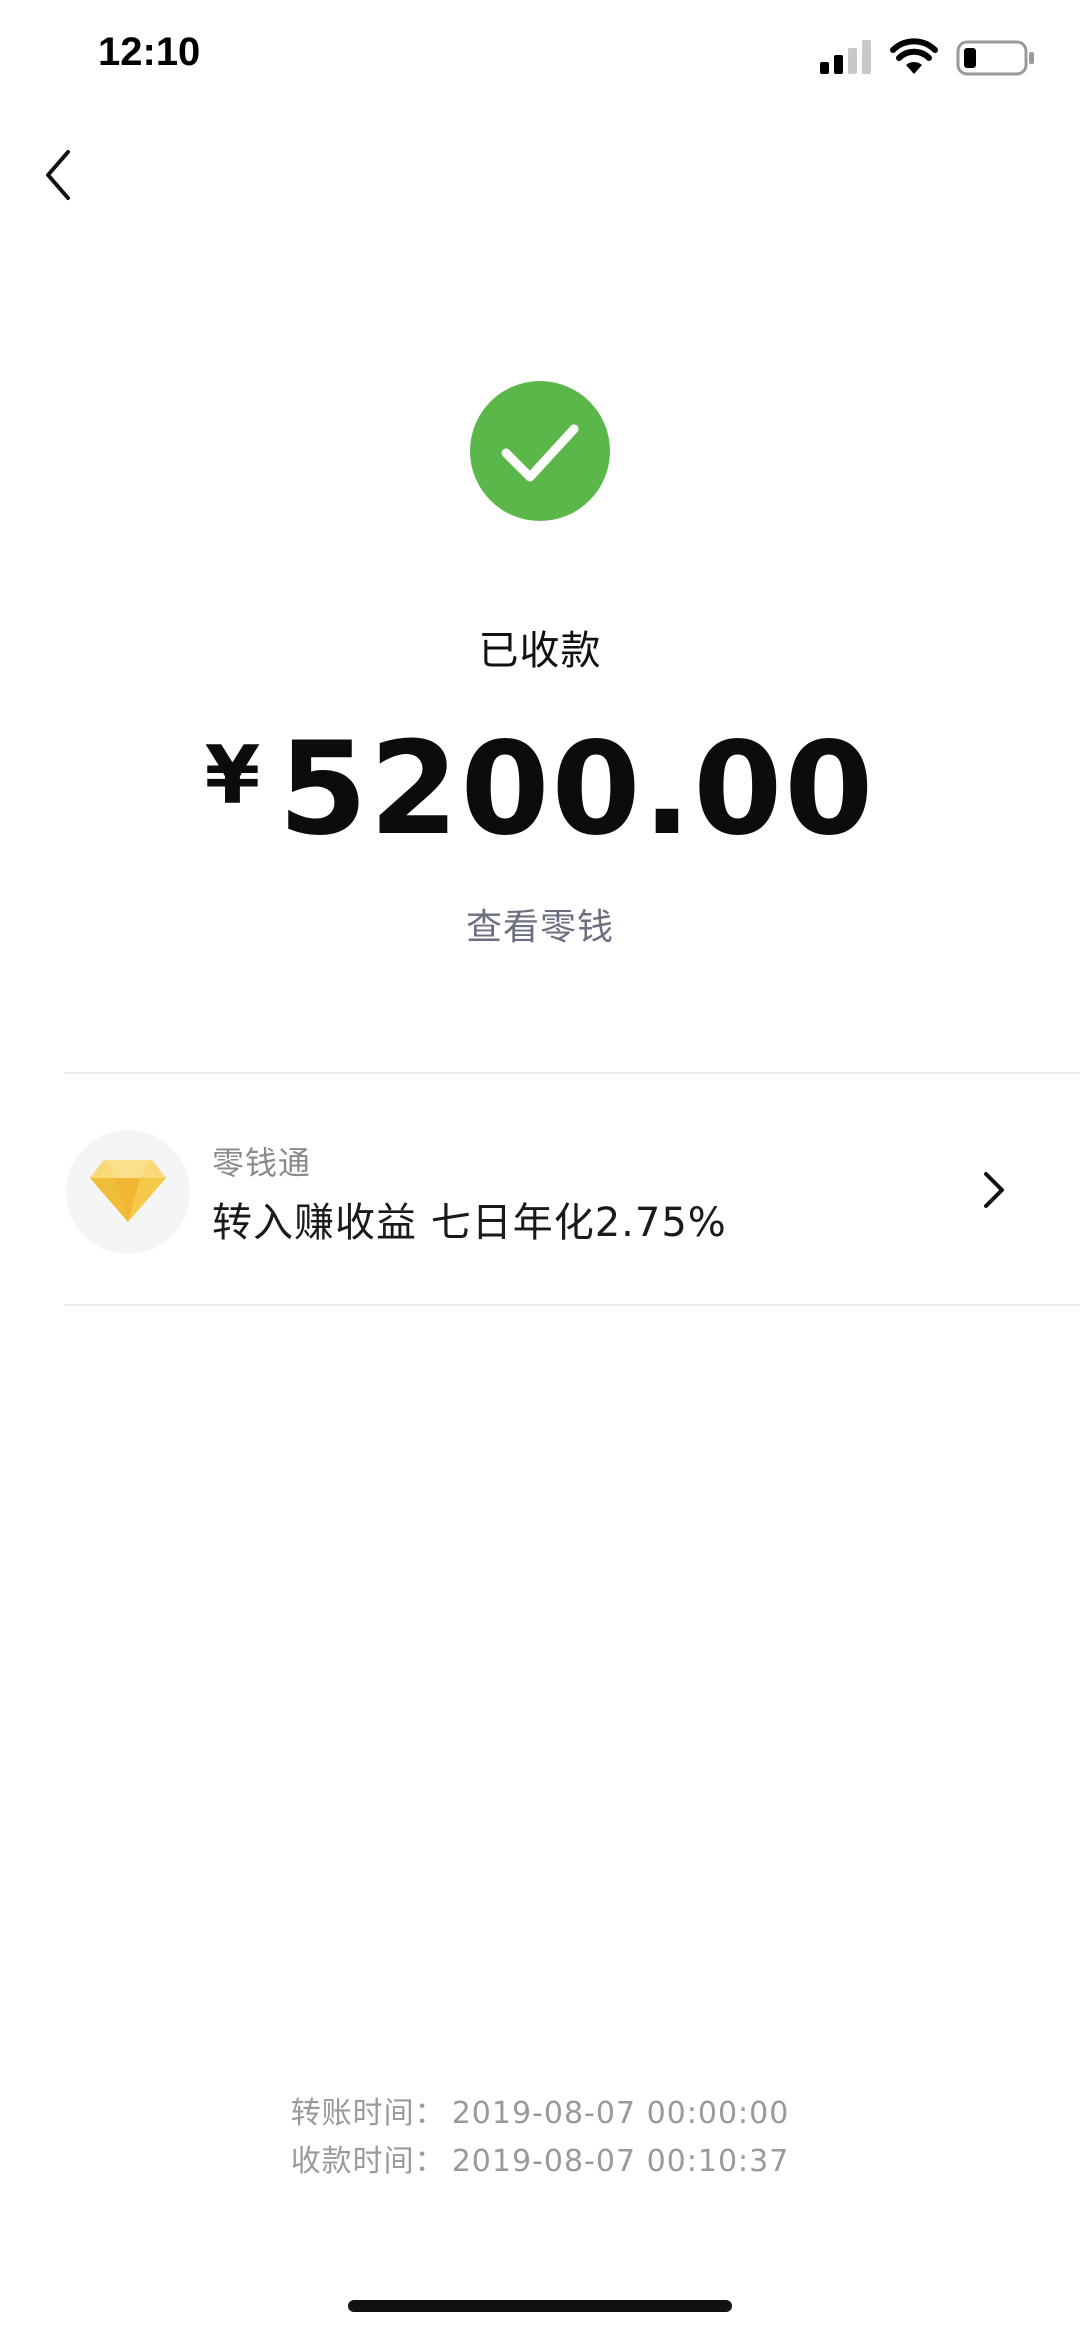 Image resolution: width=1080 pixels, height=2336 pixels. Describe the element at coordinates (469, 1223) in the screenshot. I see `promo-description: 转入赚收益 七日年化2.75%` at that location.